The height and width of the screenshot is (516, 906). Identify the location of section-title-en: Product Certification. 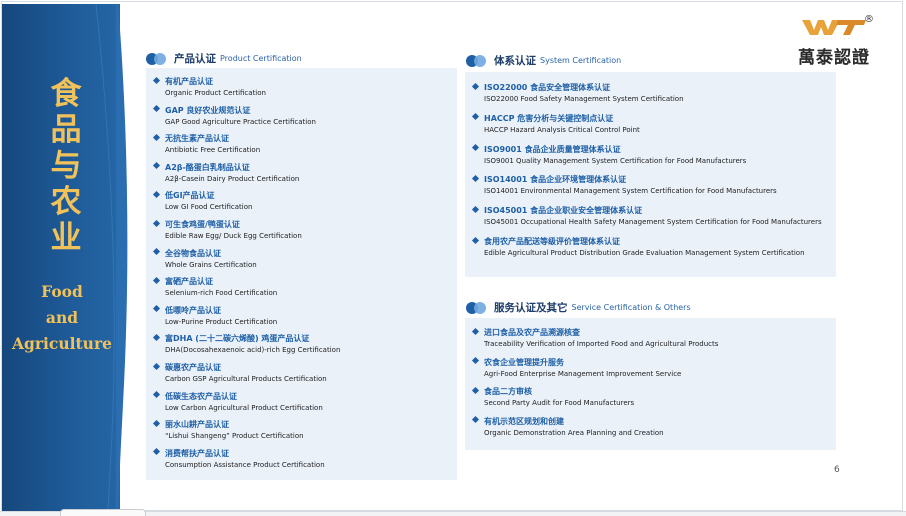
(261, 58).